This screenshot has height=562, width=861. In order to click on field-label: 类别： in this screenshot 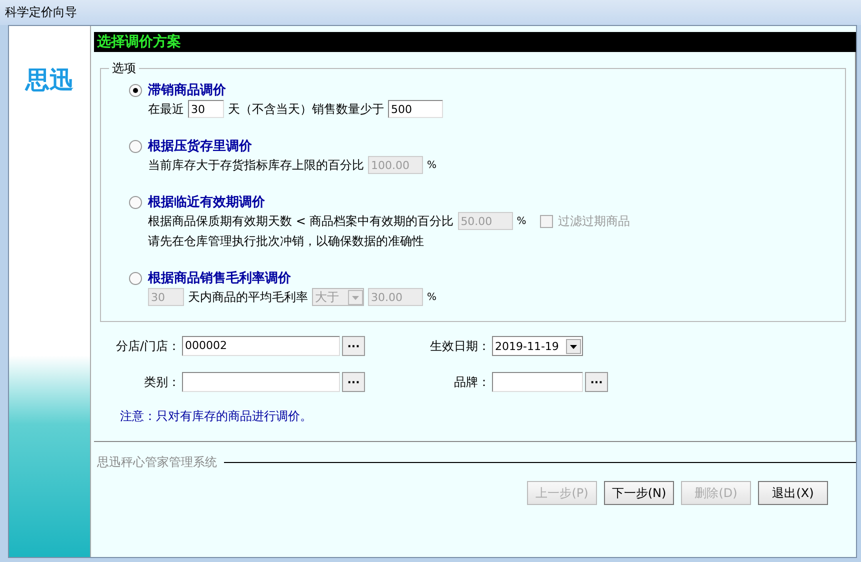, I will do `click(161, 382)`.